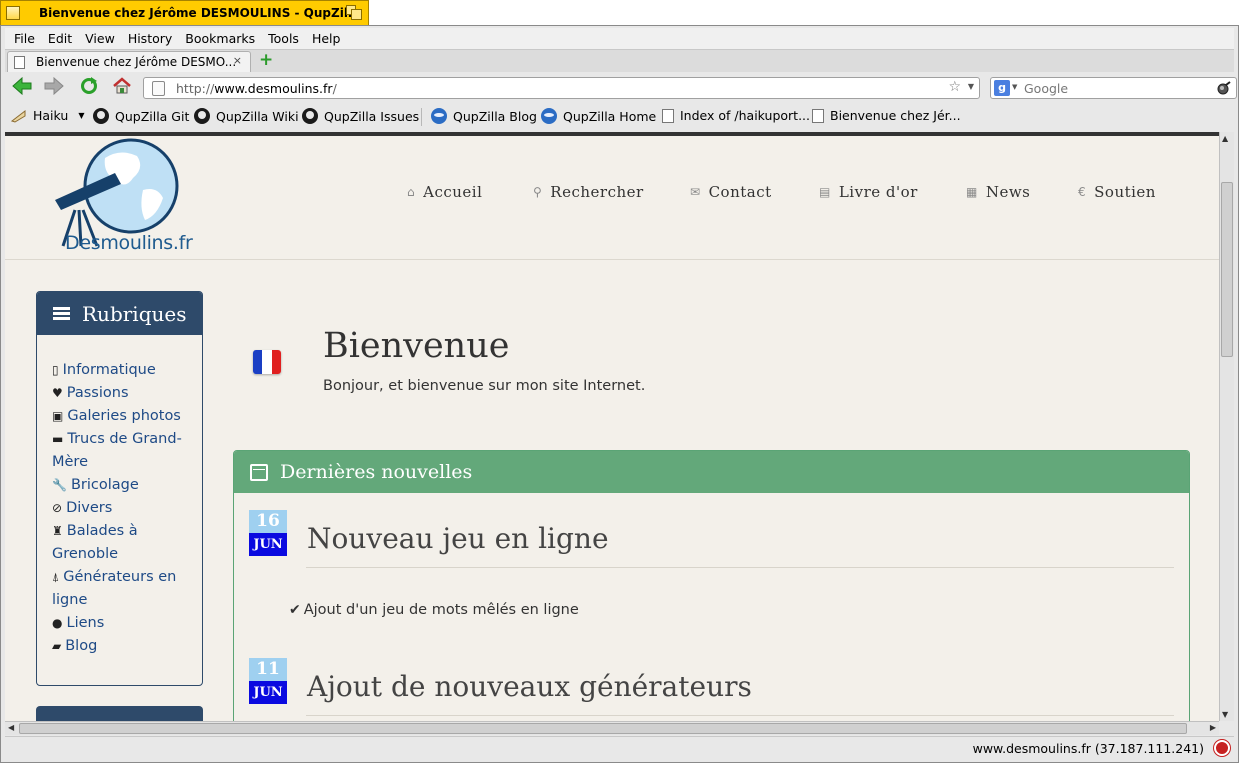 The width and height of the screenshot is (1239, 763). I want to click on search-engine-icon: g, so click(1002, 88).